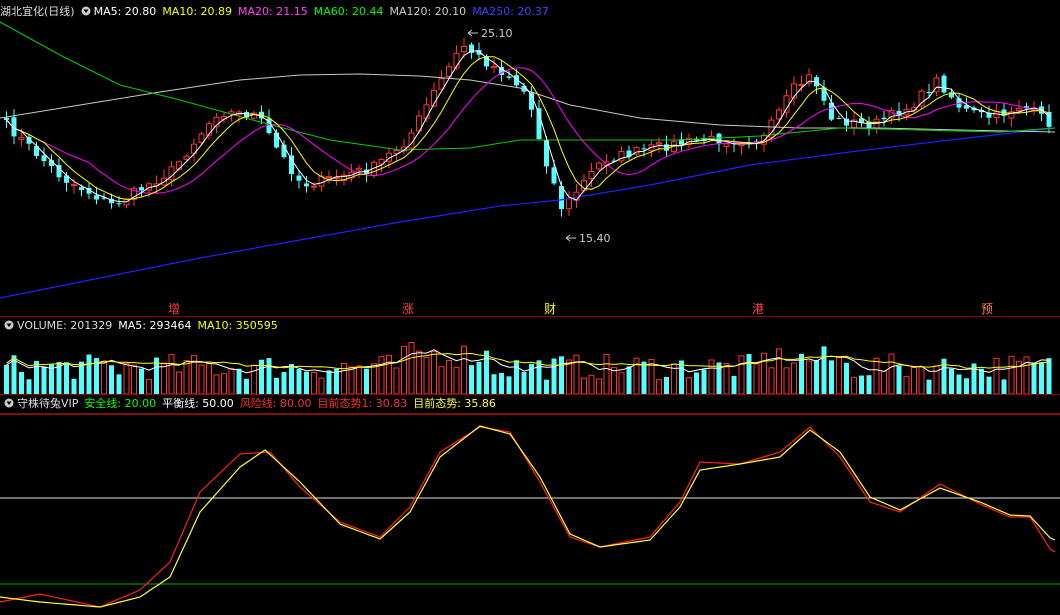  Describe the element at coordinates (472, 33) in the screenshot. I see `high-pointer` at that location.